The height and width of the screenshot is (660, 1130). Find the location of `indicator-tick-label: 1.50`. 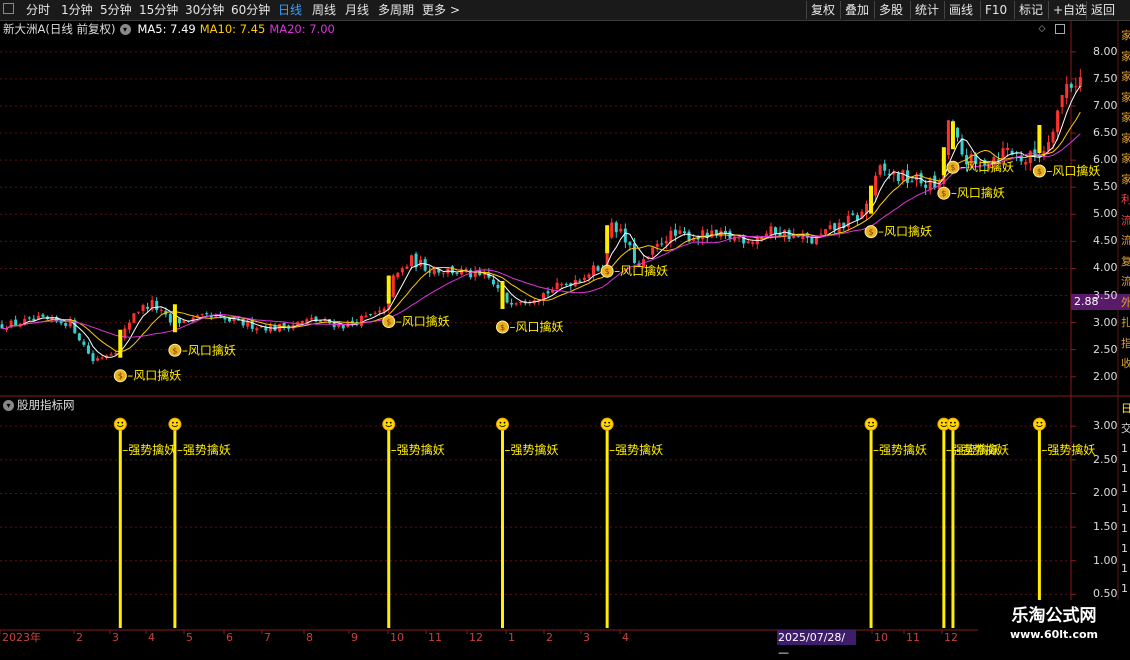

indicator-tick-label: 1.50 is located at coordinates (1105, 527).